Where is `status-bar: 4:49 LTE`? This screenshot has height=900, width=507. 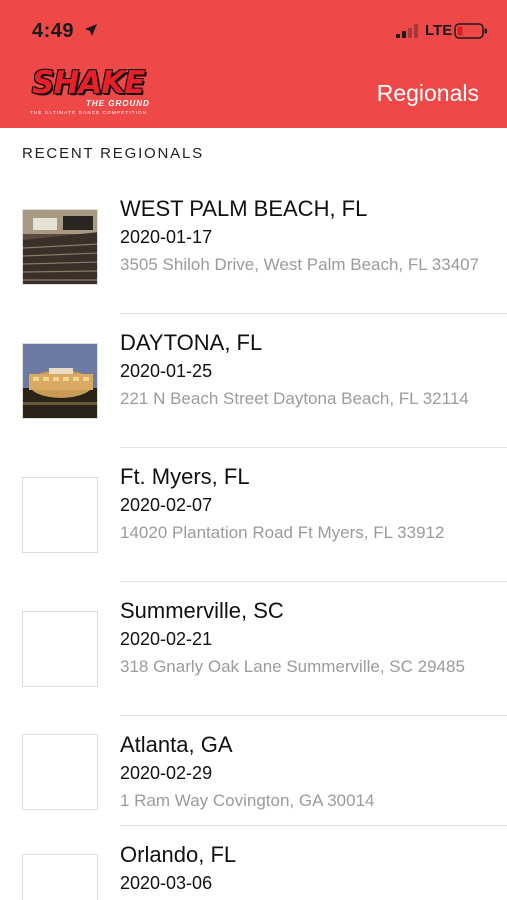 status-bar: 4:49 LTE is located at coordinates (253, 31).